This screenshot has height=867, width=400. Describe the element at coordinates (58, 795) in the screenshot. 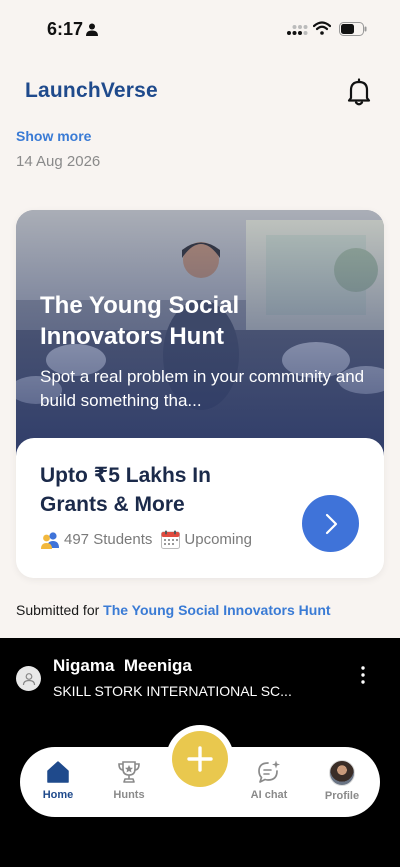

I see `nav-label-home: Home` at that location.